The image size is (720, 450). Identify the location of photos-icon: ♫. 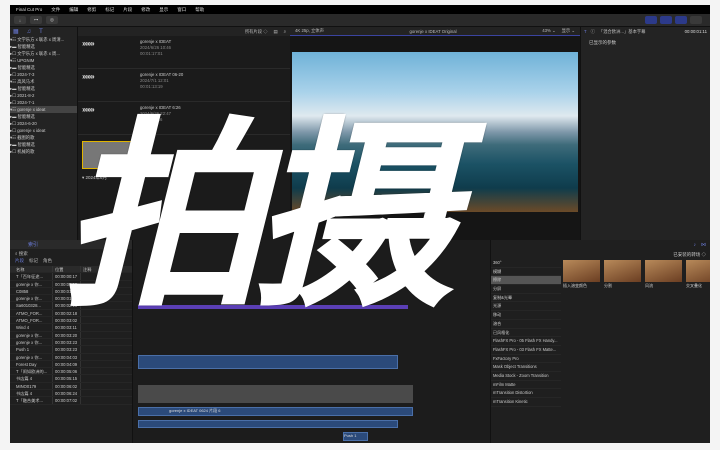
(29, 32).